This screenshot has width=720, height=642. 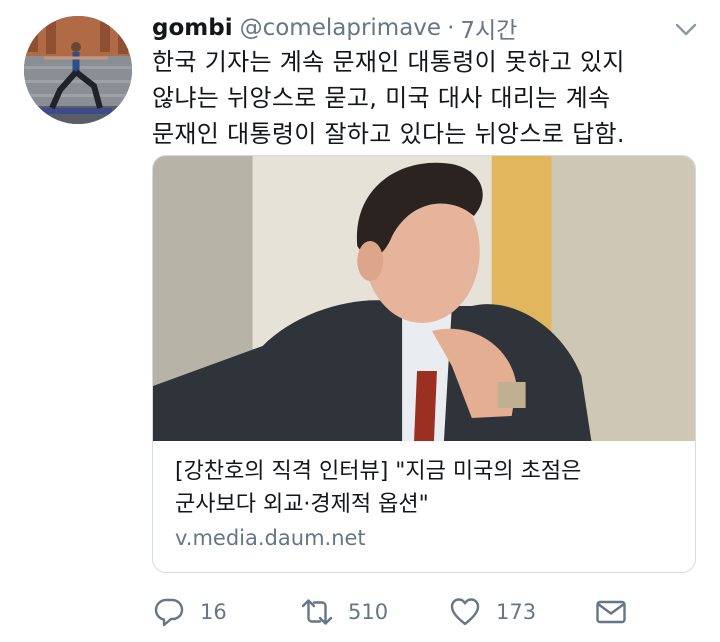 What do you see at coordinates (368, 612) in the screenshot?
I see `retweet-count: 510` at bounding box center [368, 612].